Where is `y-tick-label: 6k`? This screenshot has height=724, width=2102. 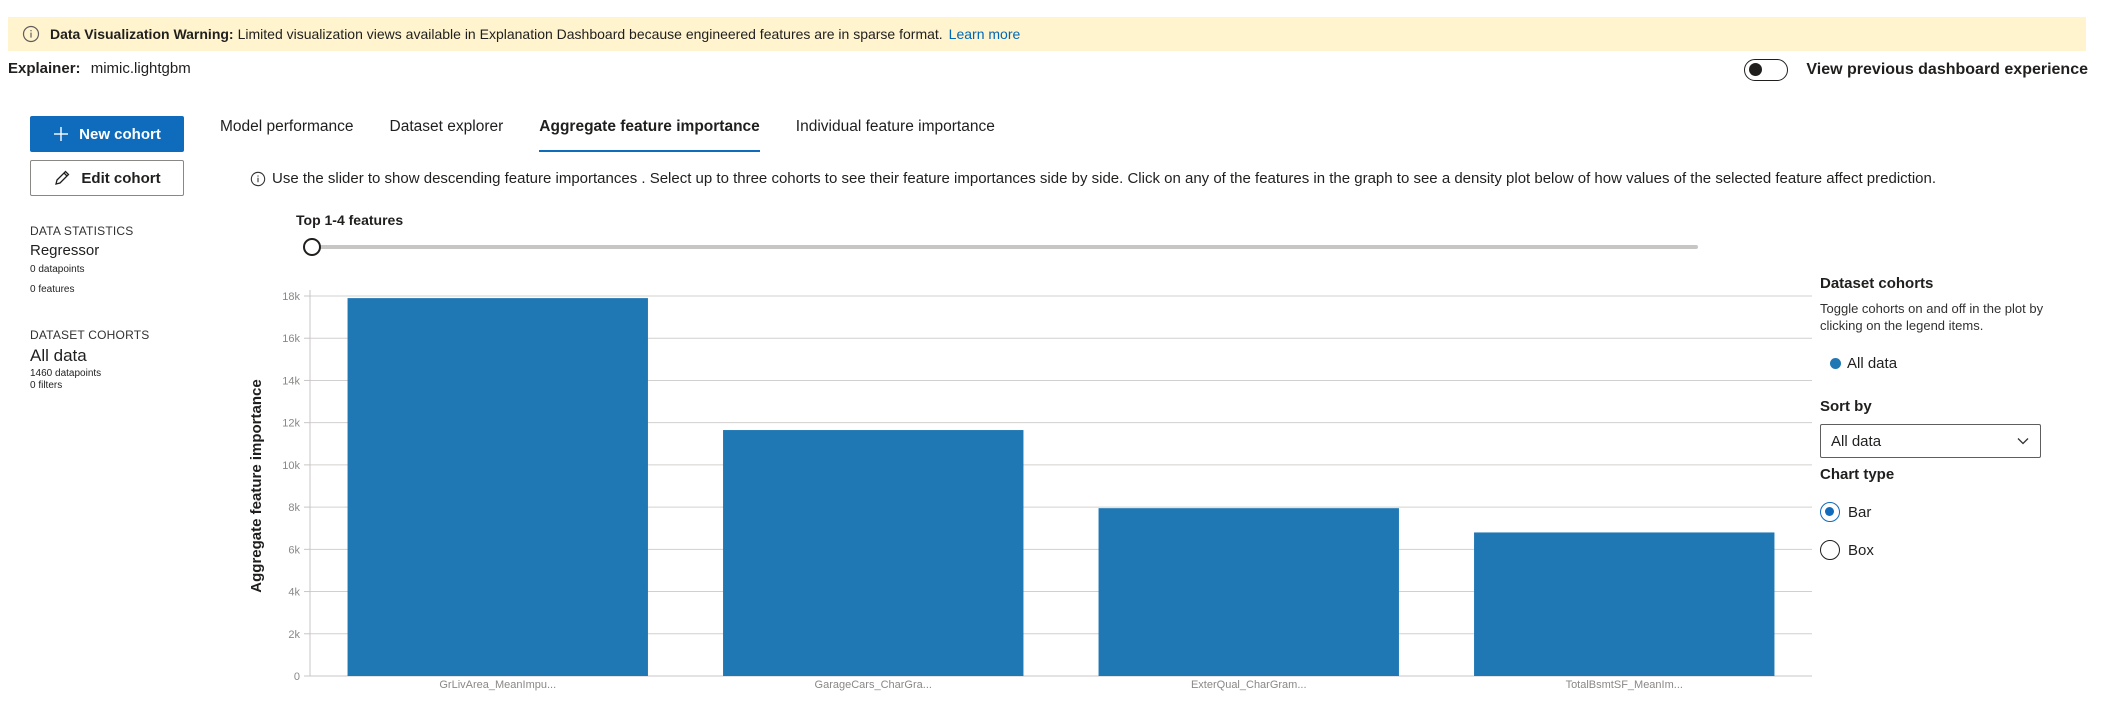 y-tick-label: 6k is located at coordinates (294, 550).